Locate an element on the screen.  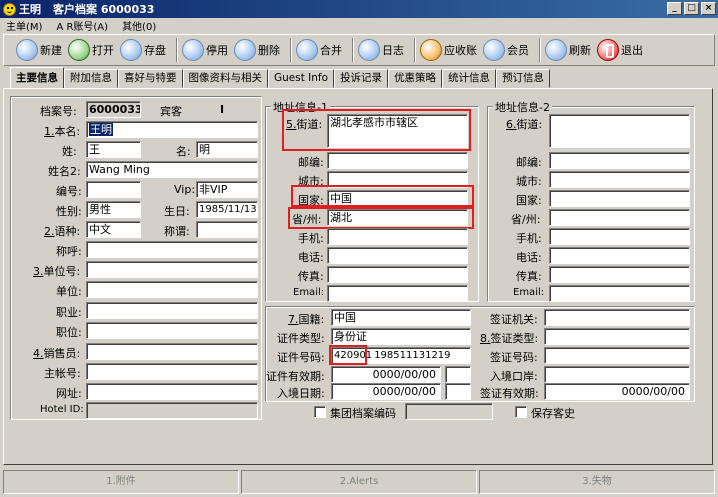
address2-phone-input is located at coordinates (619, 255).